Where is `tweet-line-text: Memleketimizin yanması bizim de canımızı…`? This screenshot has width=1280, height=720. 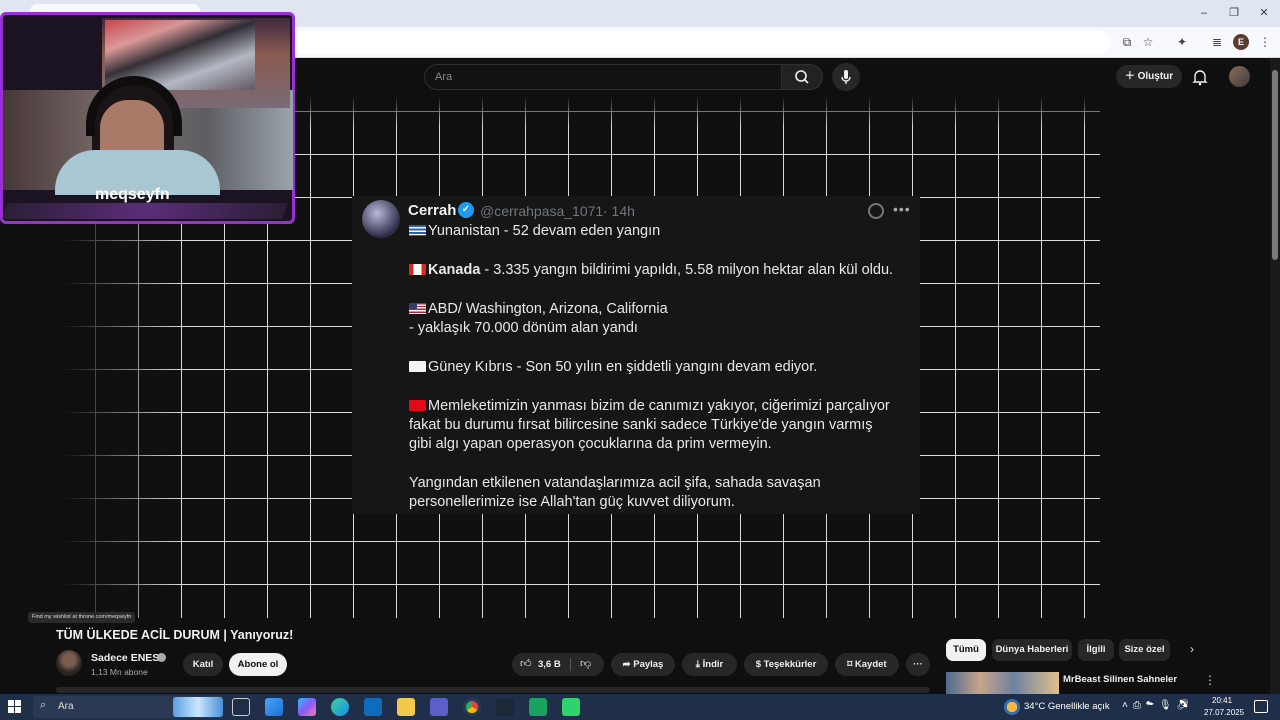
tweet-line-text: Memleketimizin yanması bizim de canımızı… is located at coordinates (659, 406).